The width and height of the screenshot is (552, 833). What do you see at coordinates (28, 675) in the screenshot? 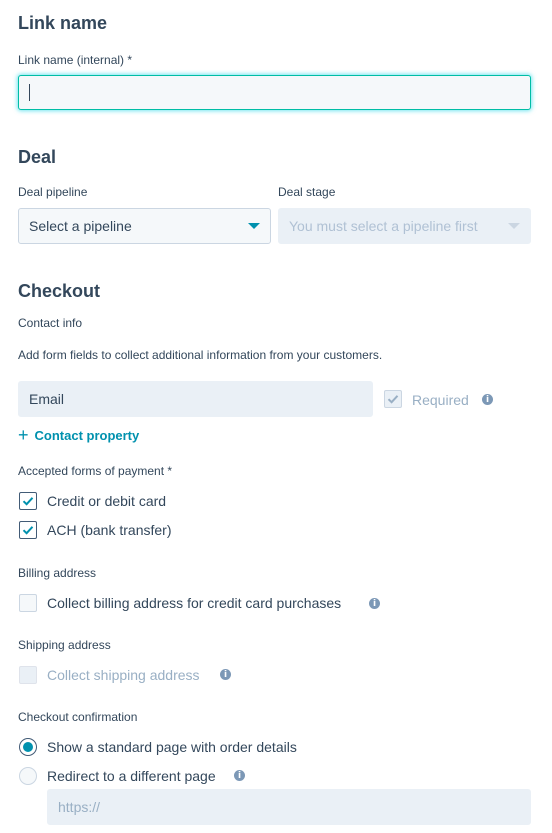
I see `shipping-checkbox` at bounding box center [28, 675].